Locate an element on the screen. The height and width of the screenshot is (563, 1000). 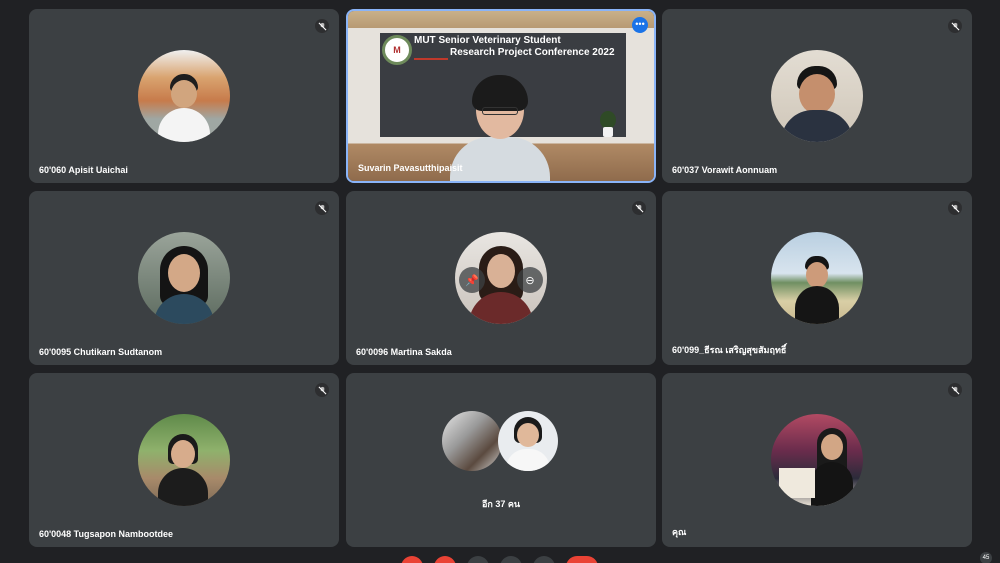
plant-decor is located at coordinates (608, 124).